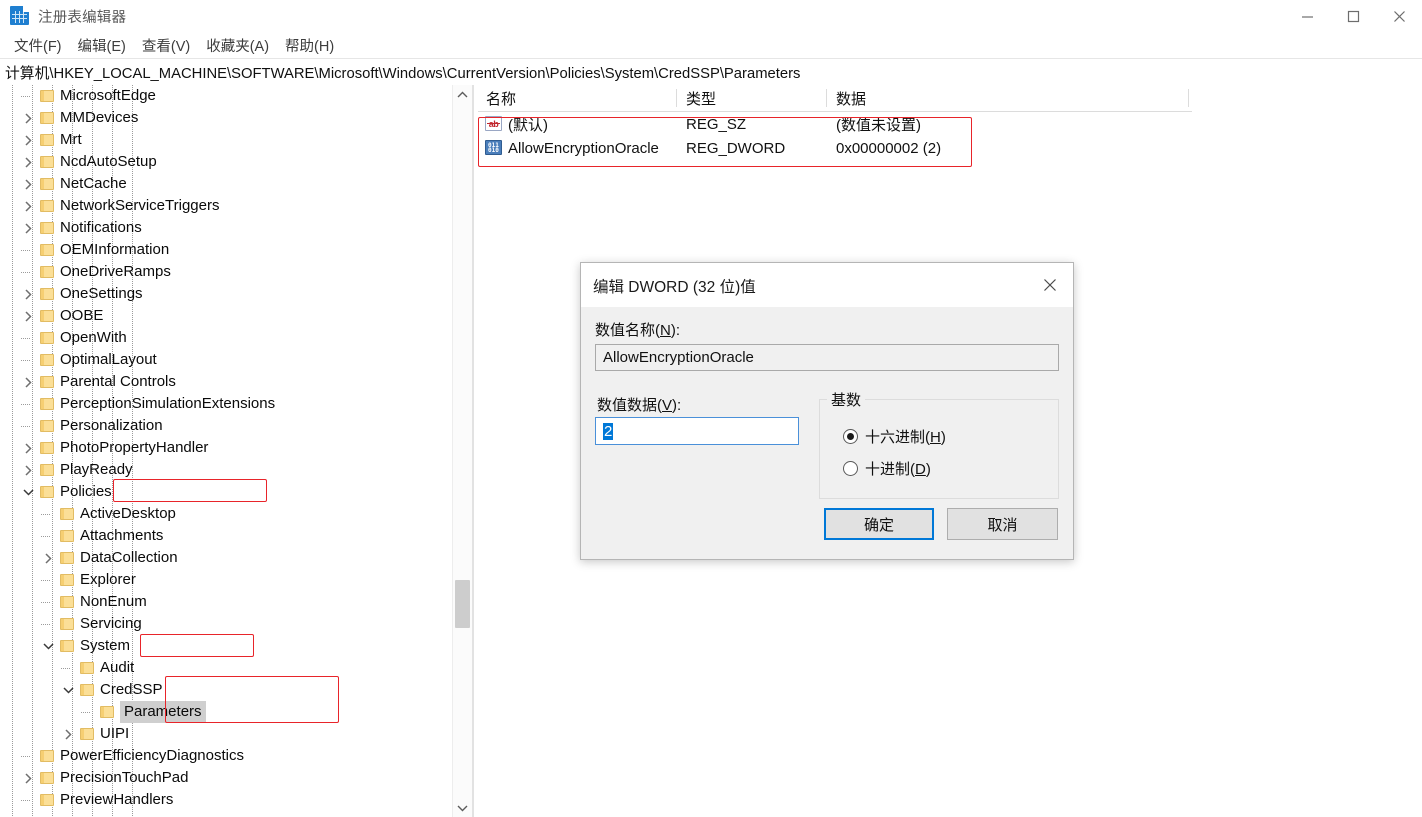  Describe the element at coordinates (226, 668) in the screenshot. I see `tree-item-audit: Audit` at that location.